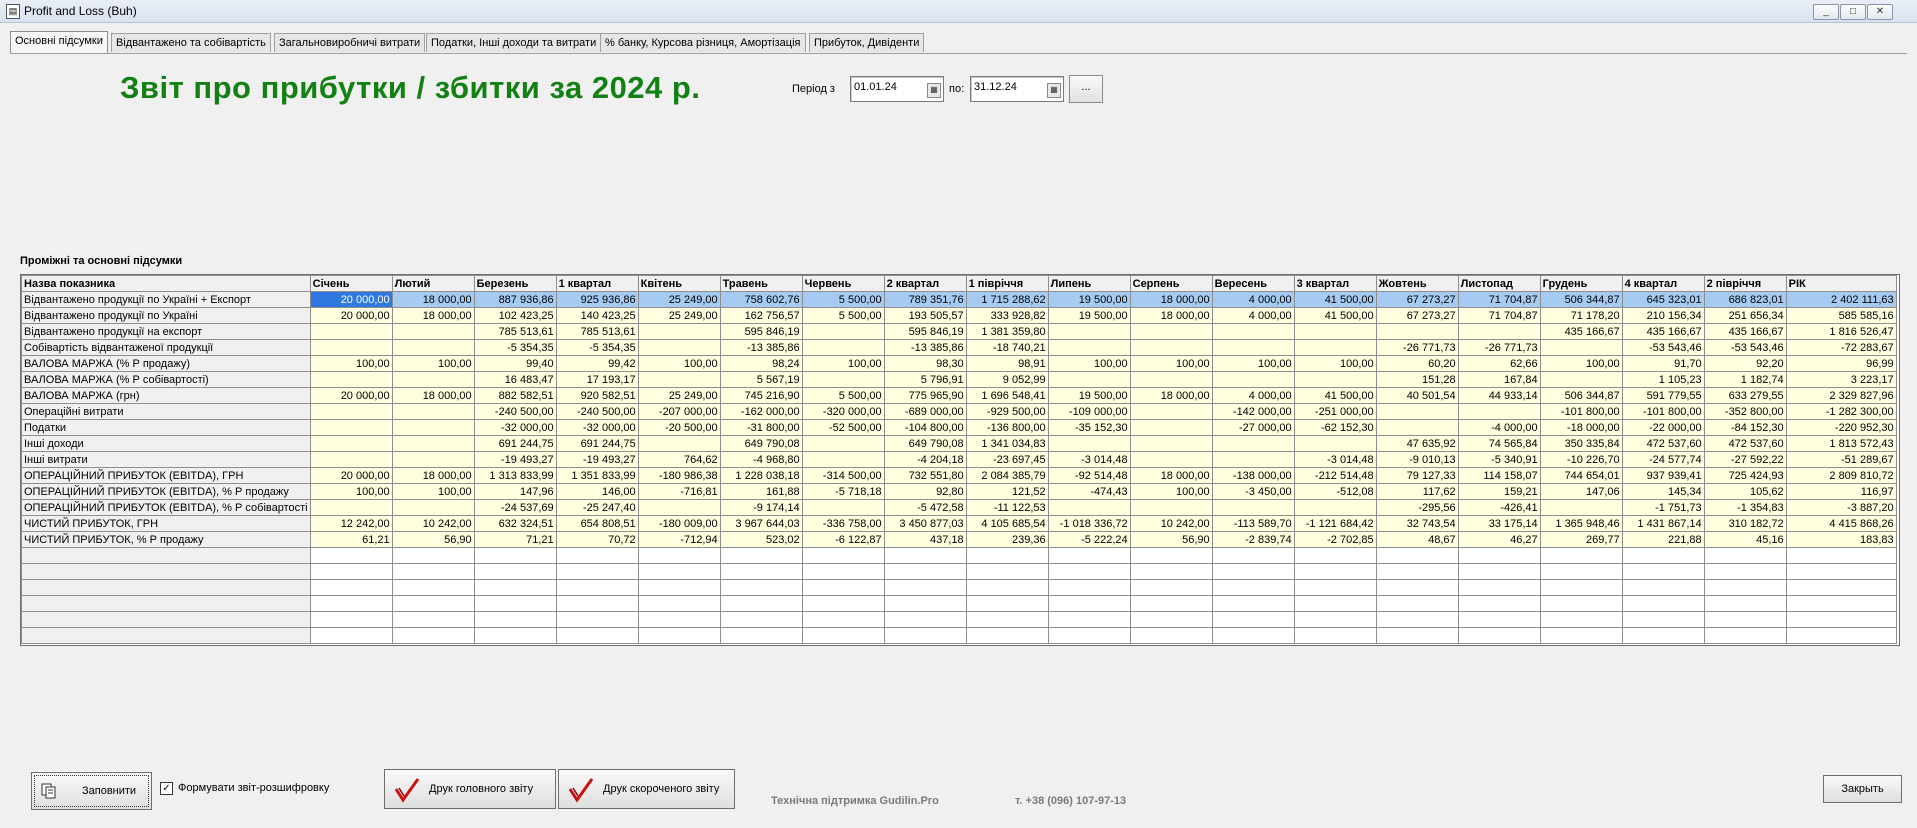 The image size is (1917, 828). What do you see at coordinates (1841, 331) in the screenshot?
I see `table-cell: 1 816 526,47` at bounding box center [1841, 331].